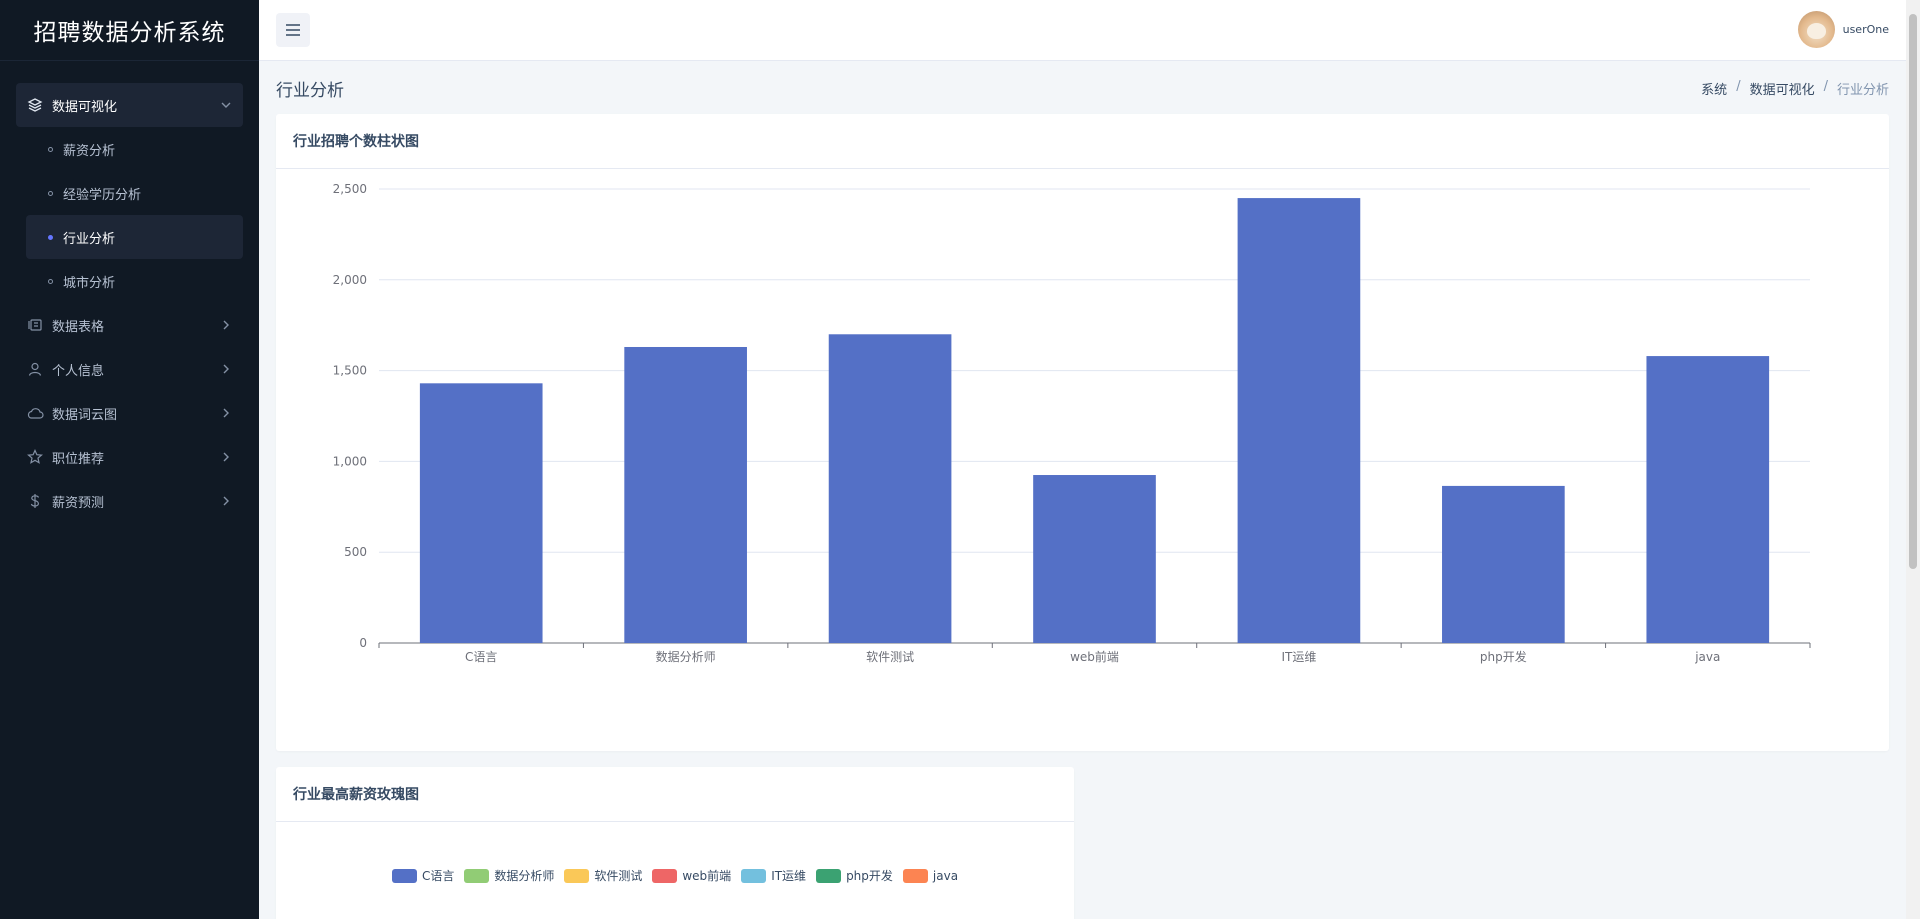 Image resolution: width=1920 pixels, height=919 pixels. I want to click on y-tick-label: 0, so click(363, 643).